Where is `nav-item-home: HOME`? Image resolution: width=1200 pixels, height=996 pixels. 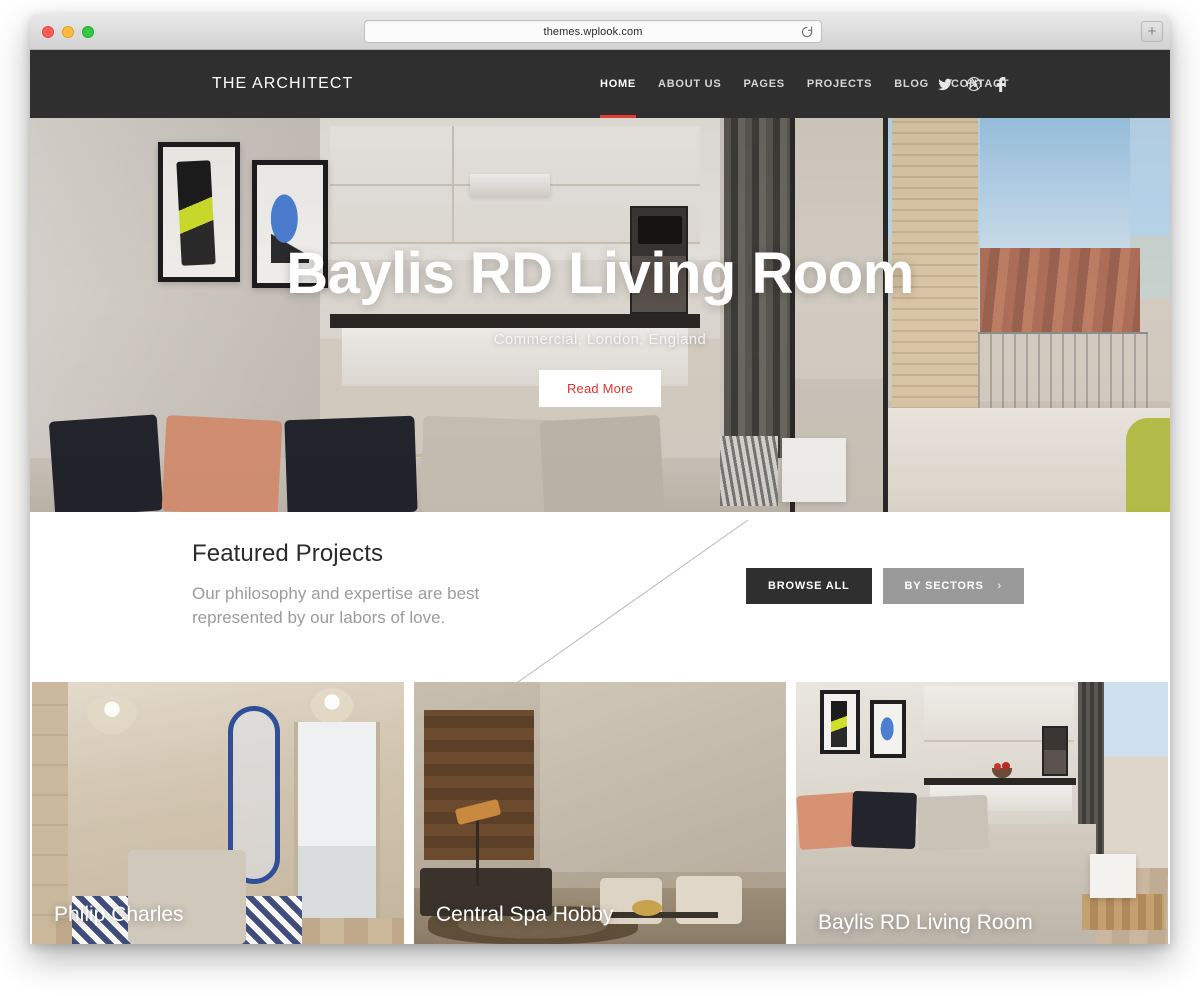 nav-item-home: HOME is located at coordinates (618, 84).